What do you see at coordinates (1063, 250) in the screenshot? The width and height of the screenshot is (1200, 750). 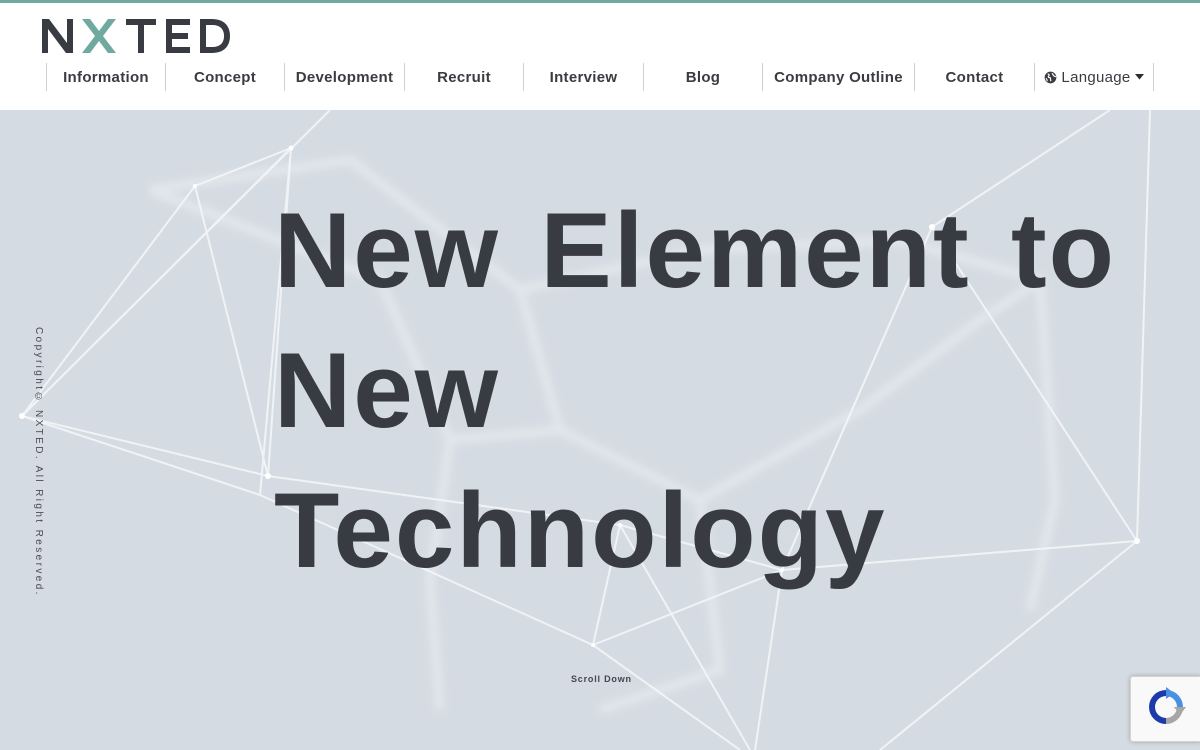 I see `headline-word: to` at bounding box center [1063, 250].